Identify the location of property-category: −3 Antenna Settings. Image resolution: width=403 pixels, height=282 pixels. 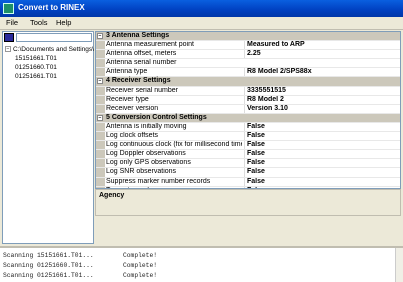
(248, 37).